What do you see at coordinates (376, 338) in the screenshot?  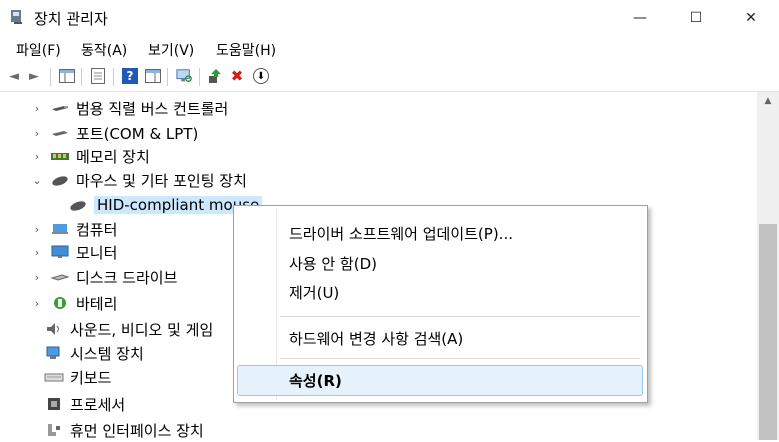 I see `menu-item-label: 하드웨어 변경 사항 검색(A)` at bounding box center [376, 338].